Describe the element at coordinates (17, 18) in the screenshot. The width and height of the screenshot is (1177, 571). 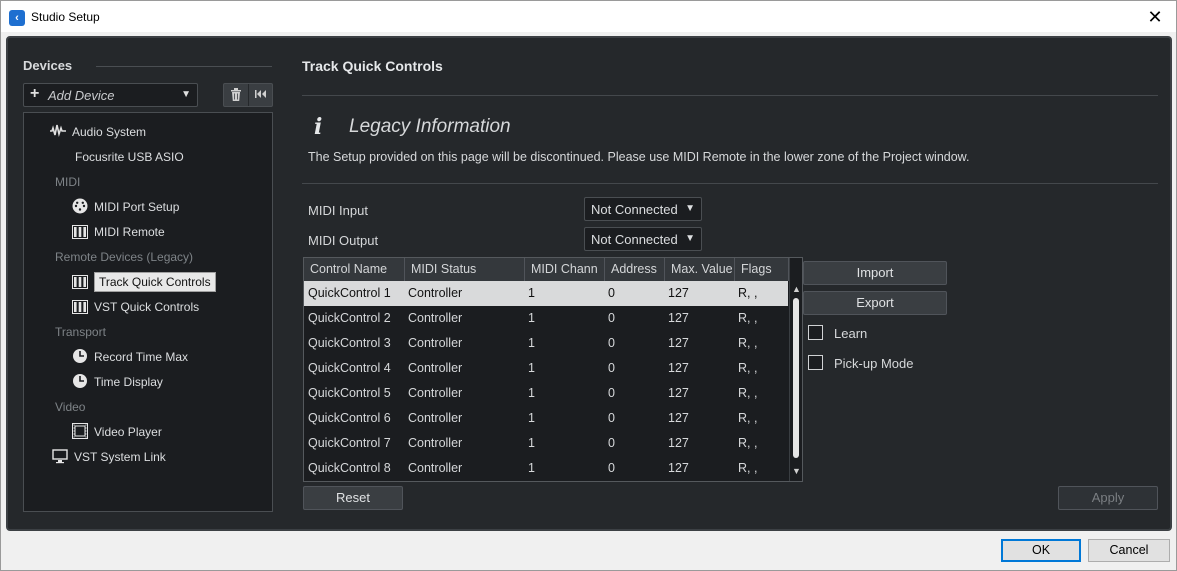
I see `cubase-app-icon: ‹` at that location.